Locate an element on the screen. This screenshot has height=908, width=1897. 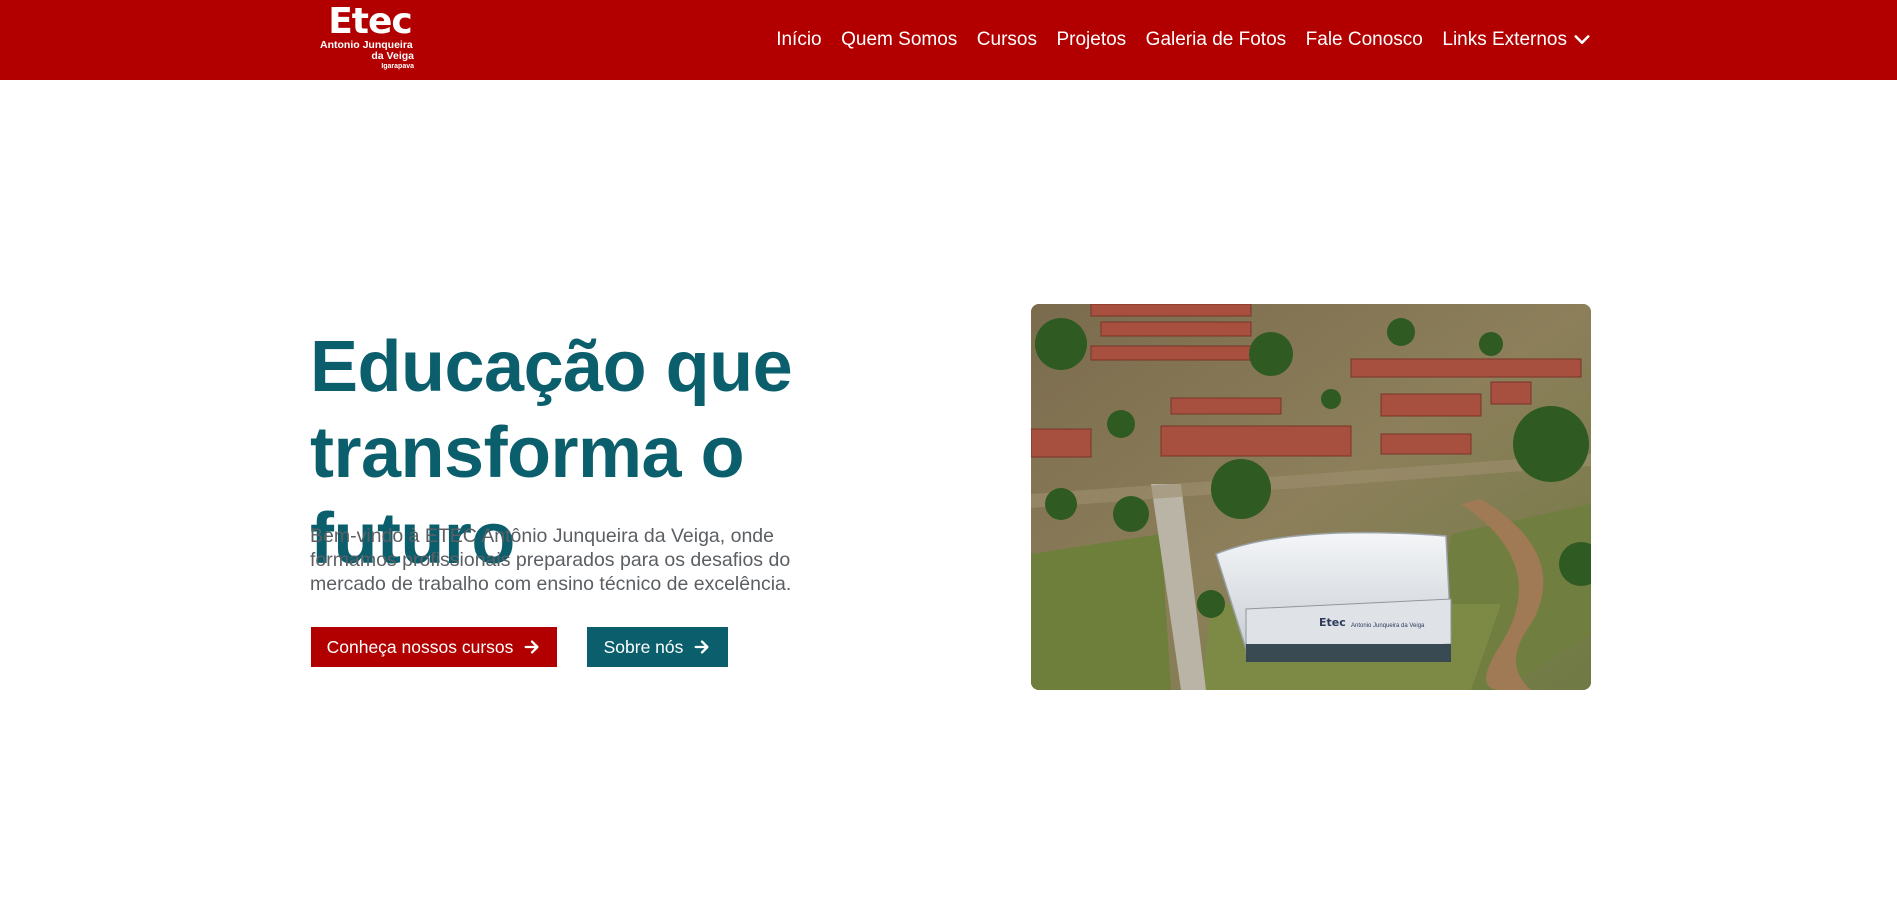
about-button: Sobre nós is located at coordinates (657, 647).